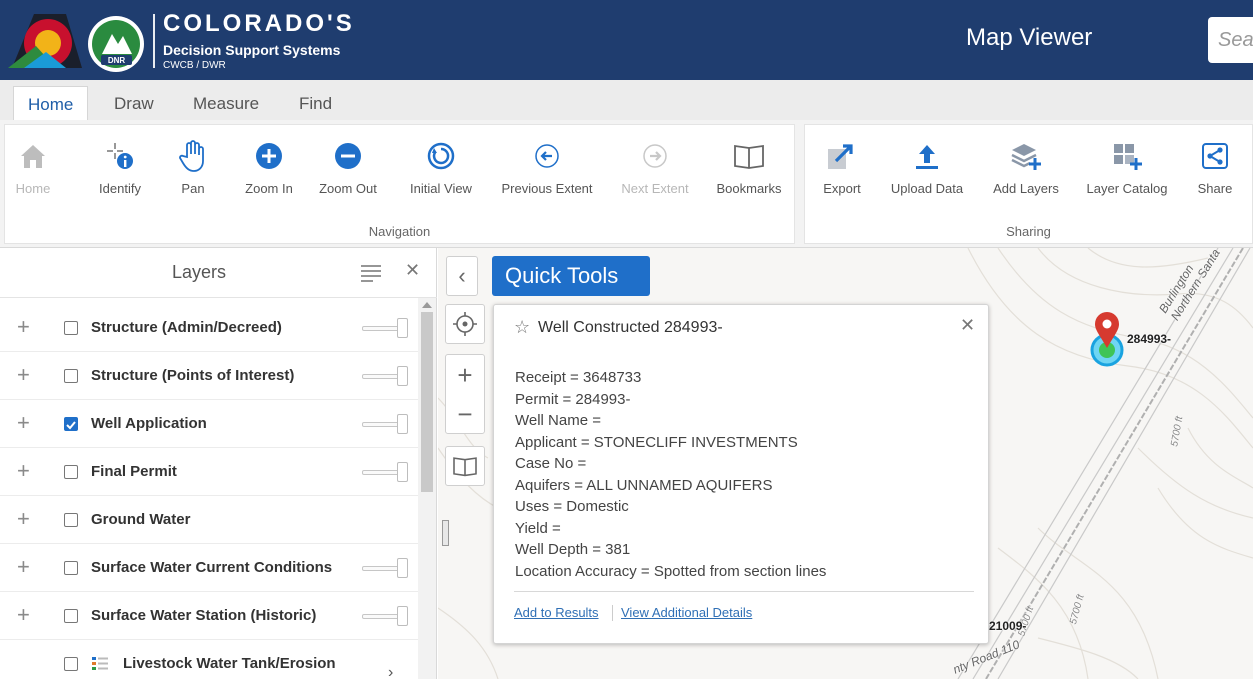  Describe the element at coordinates (927, 167) in the screenshot. I see `upload-data-button: Upload Data` at that location.